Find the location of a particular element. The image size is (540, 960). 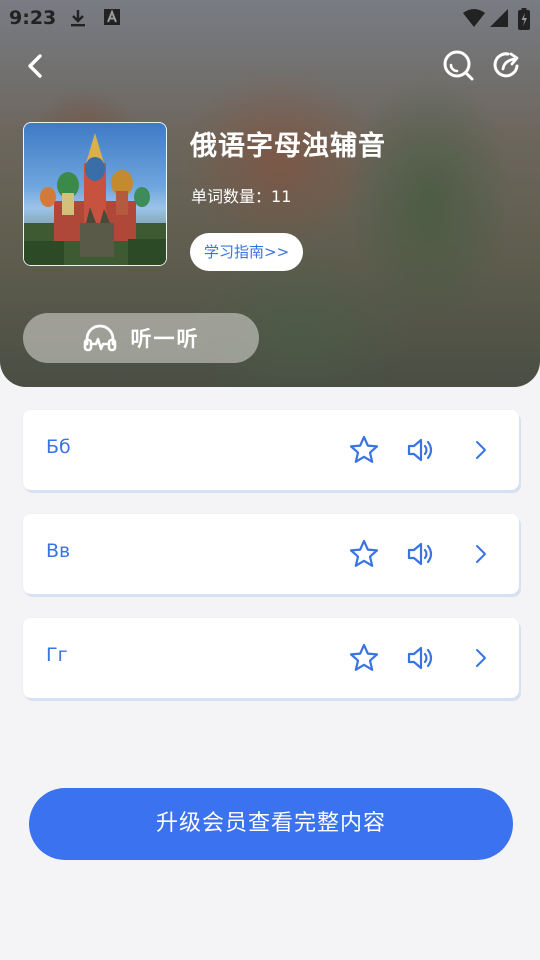

word-count: 单词数量：11 is located at coordinates (241, 195).